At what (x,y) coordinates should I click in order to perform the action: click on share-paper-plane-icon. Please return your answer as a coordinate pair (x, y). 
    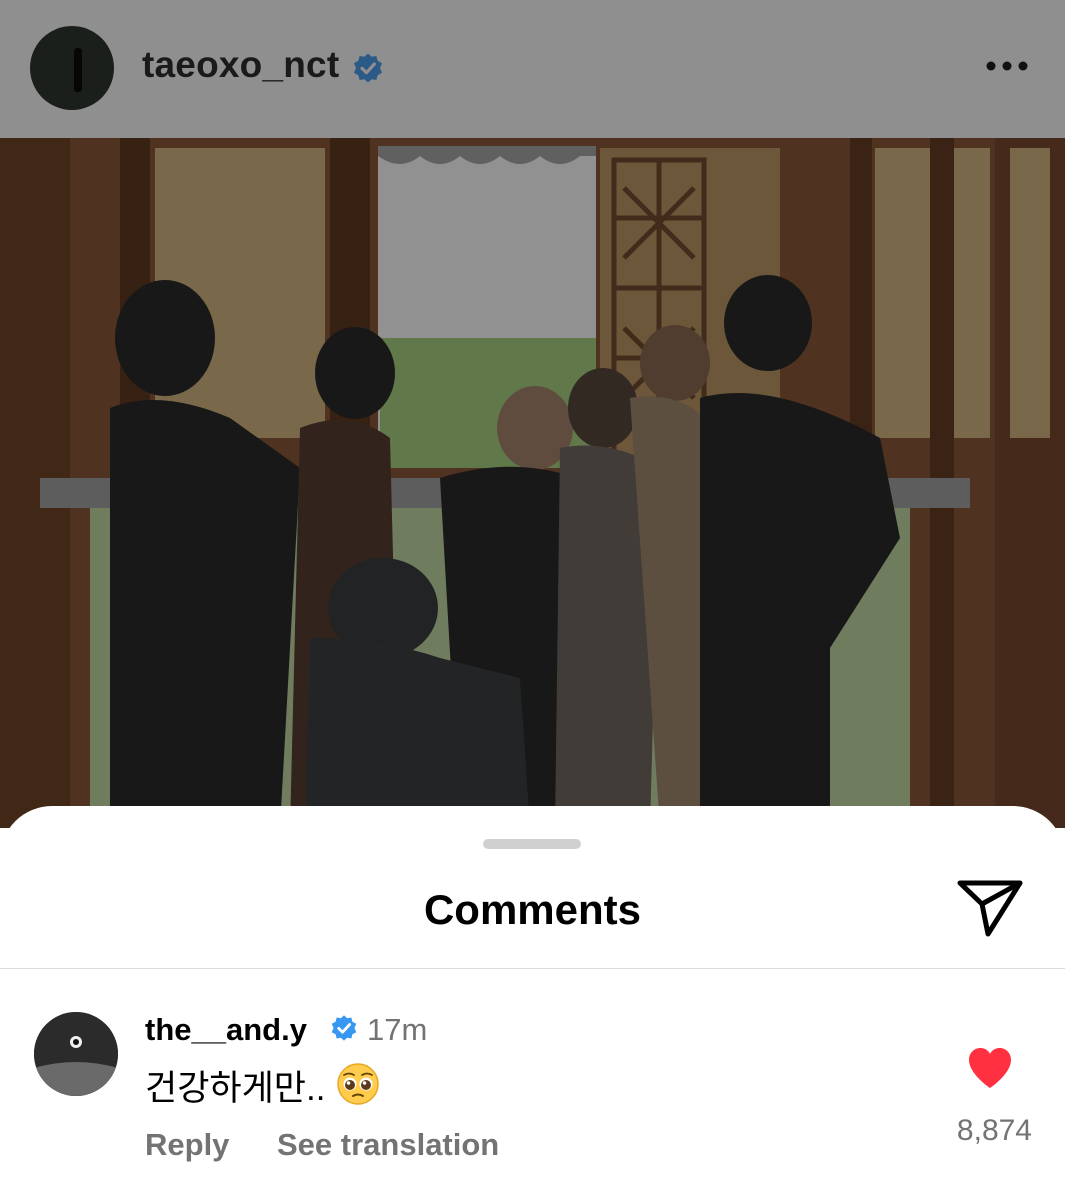
    Looking at the image, I should click on (990, 908).